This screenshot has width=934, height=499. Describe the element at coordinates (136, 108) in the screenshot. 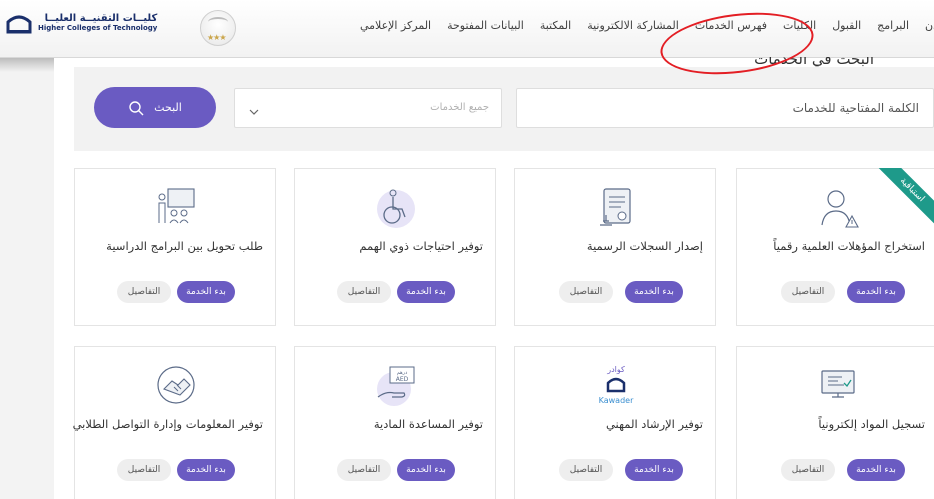

I see `search-icon` at that location.